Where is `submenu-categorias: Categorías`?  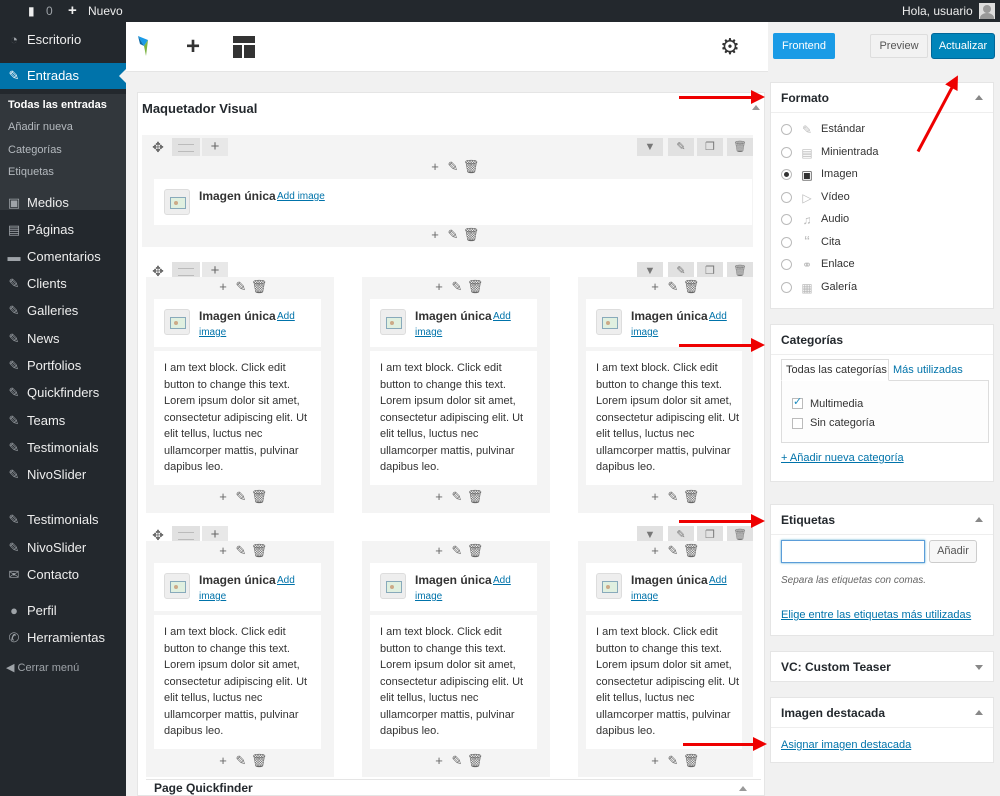
submenu-categorias: Categorías is located at coordinates (35, 150).